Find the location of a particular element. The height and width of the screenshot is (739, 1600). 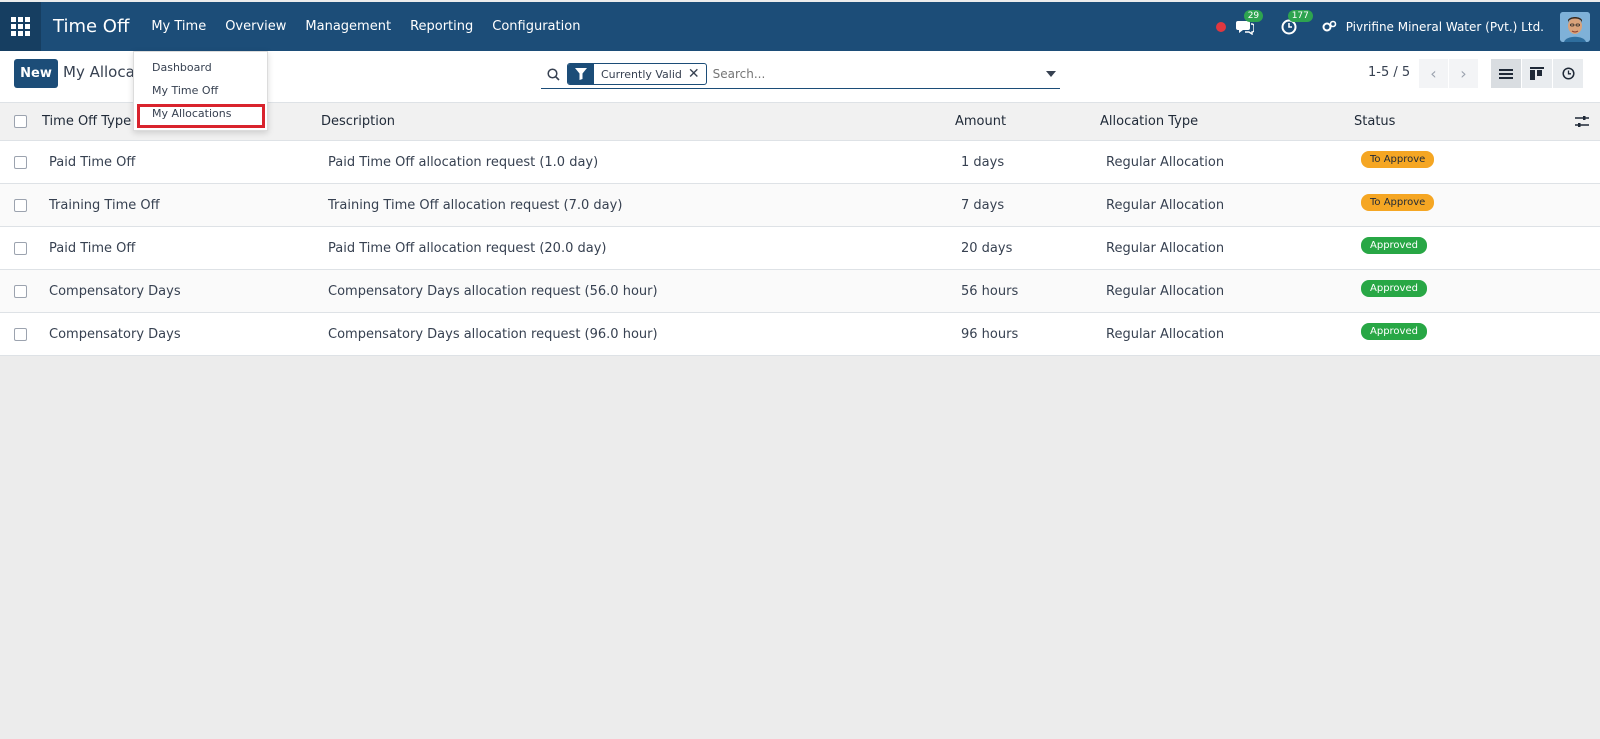

menu-reporting: Reporting is located at coordinates (441, 26).